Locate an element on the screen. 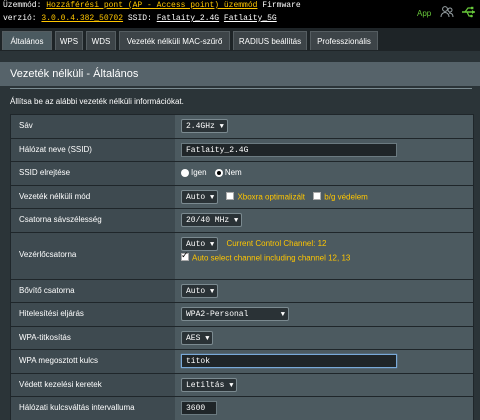 The image size is (480, 420). ssid-label: SSID: is located at coordinates (139, 18).